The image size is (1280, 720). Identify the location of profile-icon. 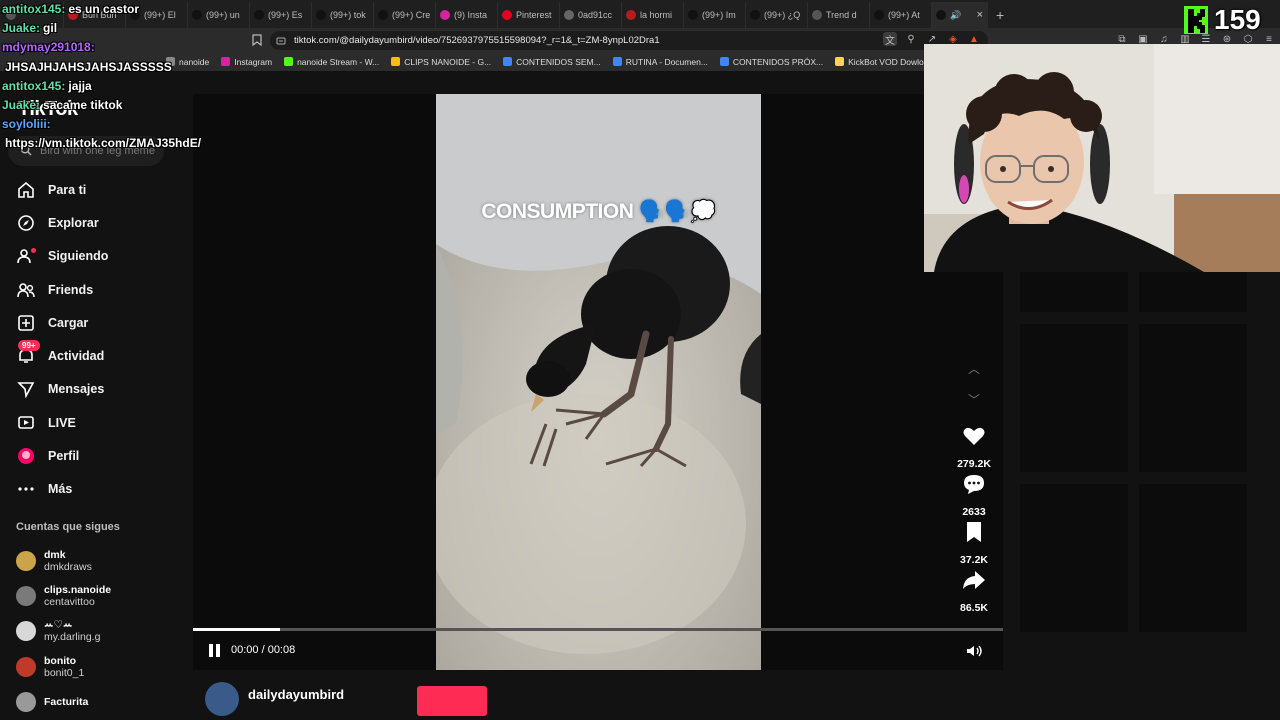
(26, 456).